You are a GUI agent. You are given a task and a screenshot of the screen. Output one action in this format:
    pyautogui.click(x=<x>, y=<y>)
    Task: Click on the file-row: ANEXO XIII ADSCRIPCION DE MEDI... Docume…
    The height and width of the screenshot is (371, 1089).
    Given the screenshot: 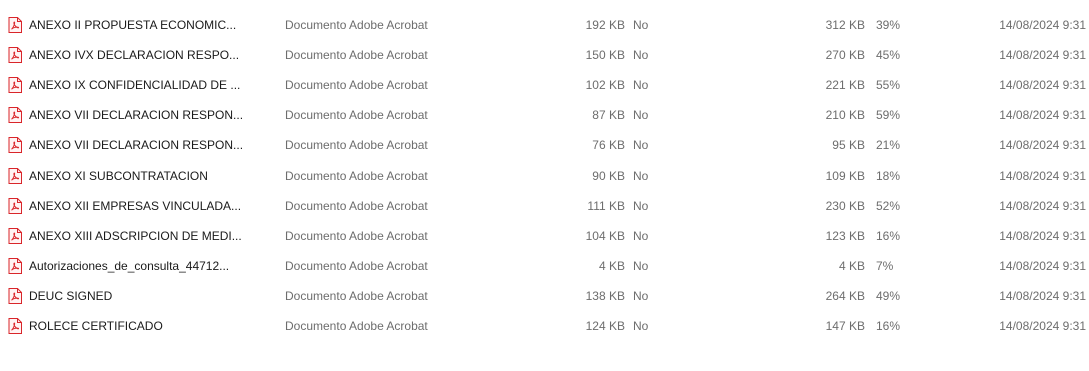 What is the action you would take?
    pyautogui.click(x=544, y=236)
    